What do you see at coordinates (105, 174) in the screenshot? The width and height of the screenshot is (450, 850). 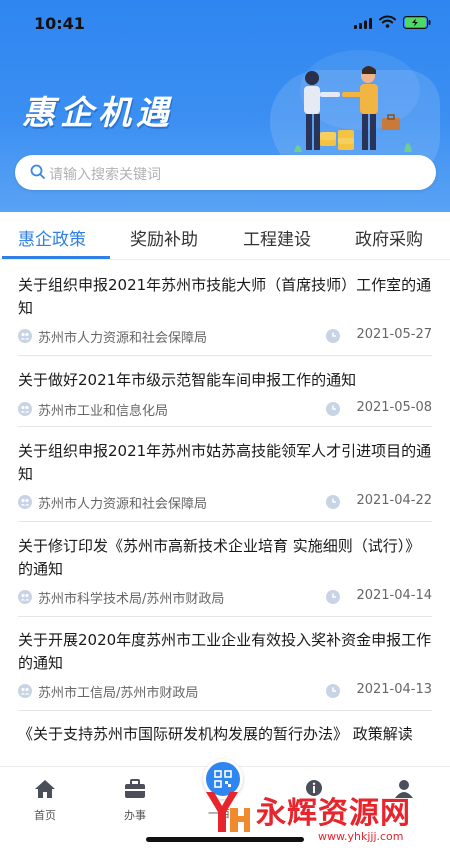 I see `search-input: 请输入搜索关键词` at bounding box center [105, 174].